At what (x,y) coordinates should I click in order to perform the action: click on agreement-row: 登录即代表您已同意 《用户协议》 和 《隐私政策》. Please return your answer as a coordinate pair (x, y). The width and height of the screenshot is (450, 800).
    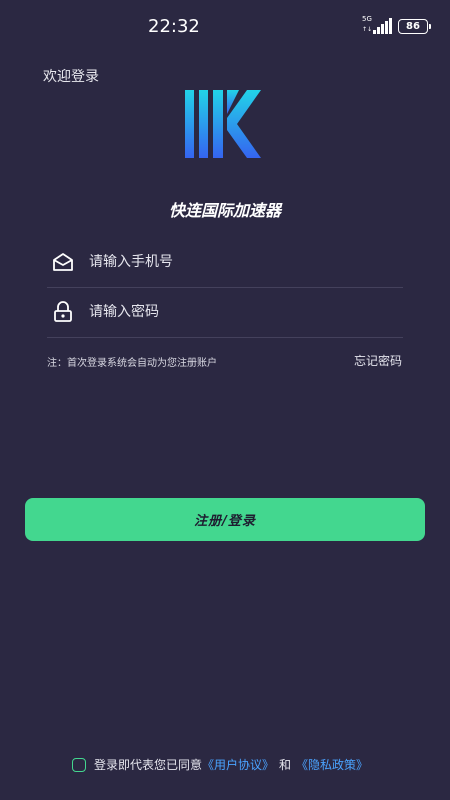
    Looking at the image, I should click on (220, 764).